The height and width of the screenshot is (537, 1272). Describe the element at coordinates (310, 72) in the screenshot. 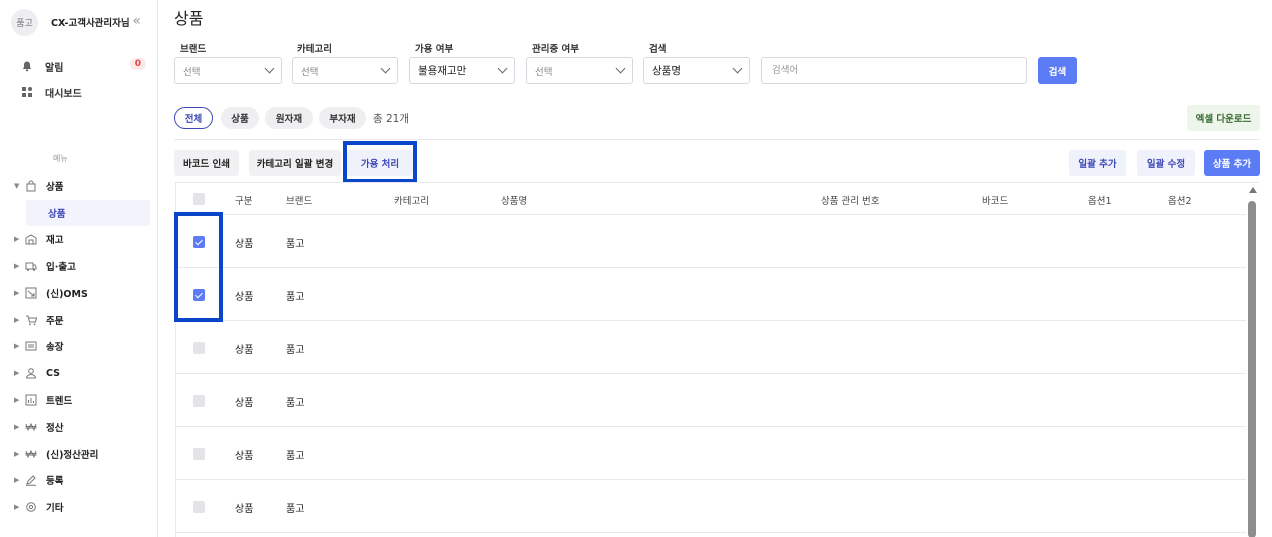

I see `category-select-value: 선택` at that location.